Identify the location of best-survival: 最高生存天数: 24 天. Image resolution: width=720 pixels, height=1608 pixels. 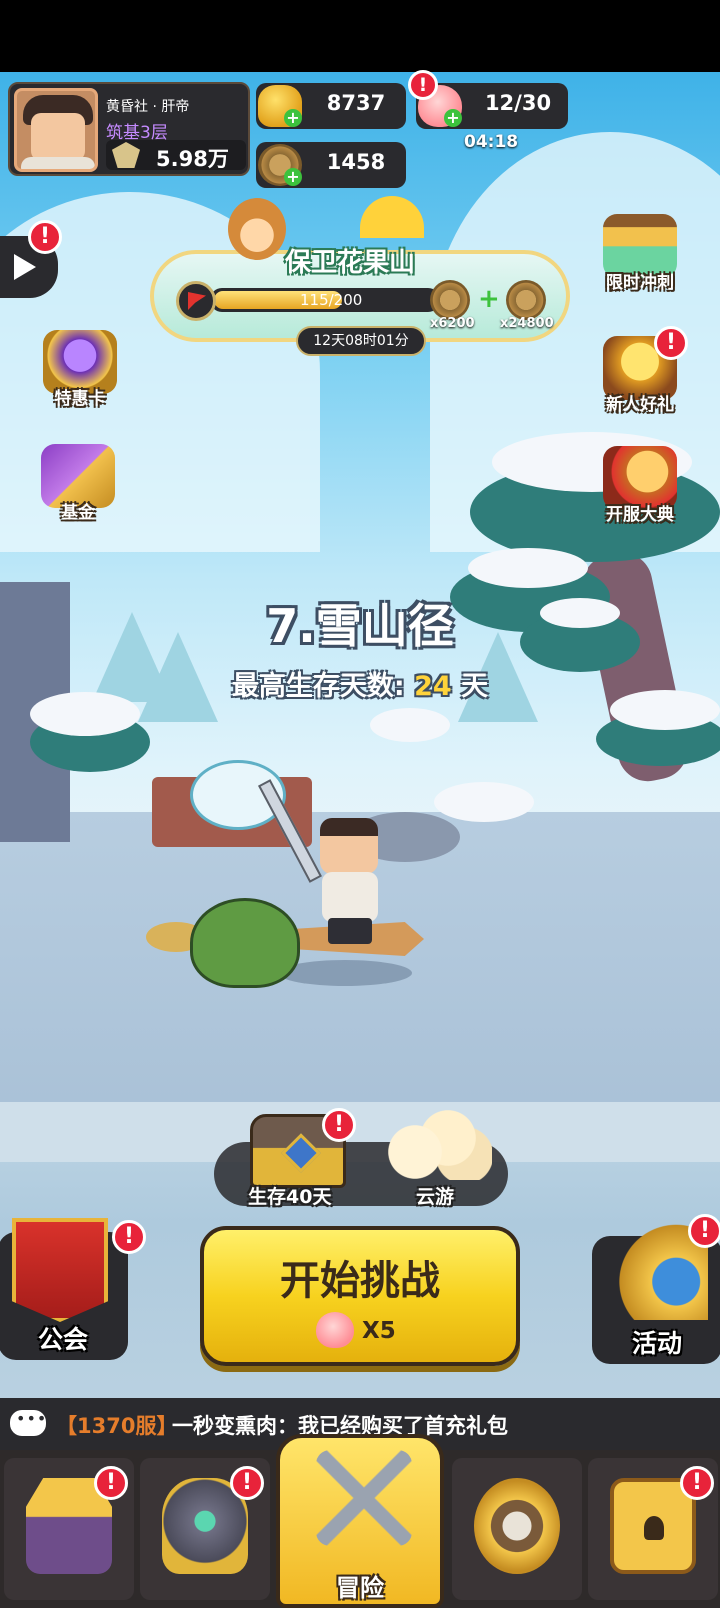
(360, 683).